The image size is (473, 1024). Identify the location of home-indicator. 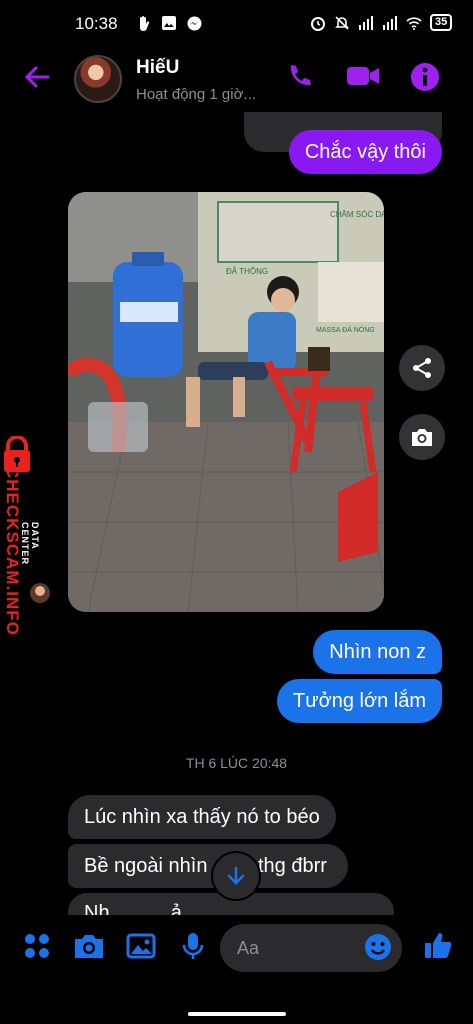
(237, 1014).